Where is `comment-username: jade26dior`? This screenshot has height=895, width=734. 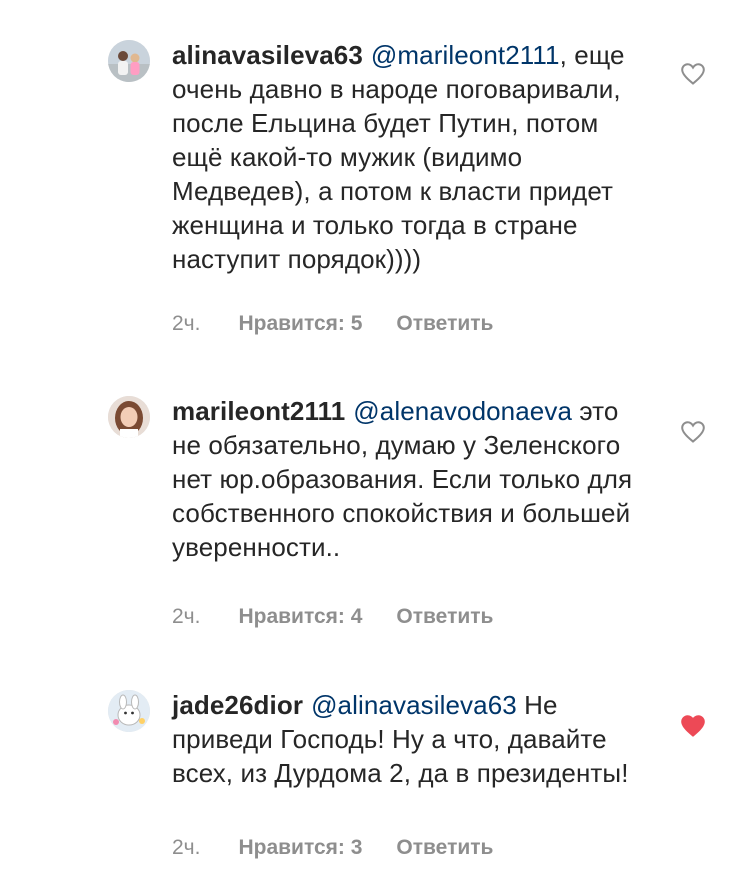 comment-username: jade26dior is located at coordinates (237, 705).